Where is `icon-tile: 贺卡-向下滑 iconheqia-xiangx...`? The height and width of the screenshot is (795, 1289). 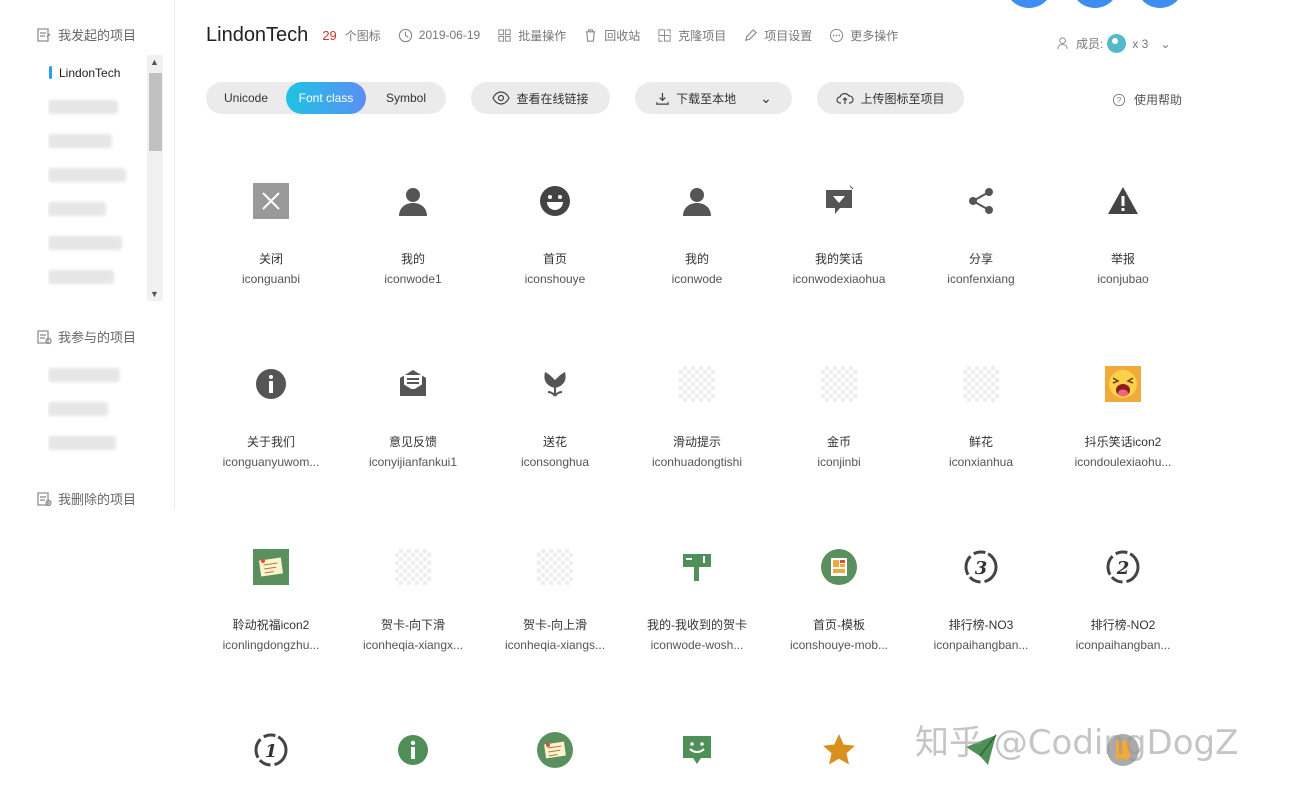
icon-tile: 贺卡-向下滑 iconheqia-xiangx... is located at coordinates (413, 594).